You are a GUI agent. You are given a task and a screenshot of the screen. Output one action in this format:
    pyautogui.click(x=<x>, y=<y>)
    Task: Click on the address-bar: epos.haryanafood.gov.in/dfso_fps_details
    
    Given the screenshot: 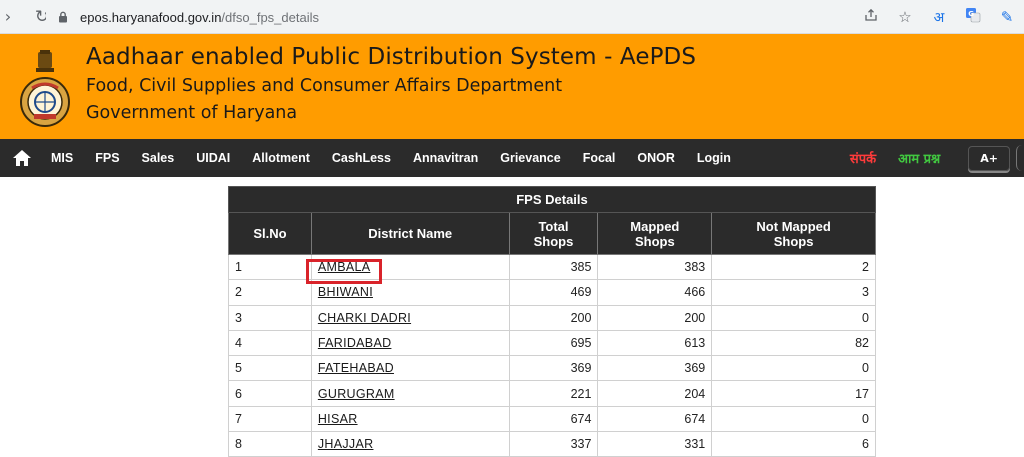 What is the action you would take?
    pyautogui.click(x=456, y=17)
    